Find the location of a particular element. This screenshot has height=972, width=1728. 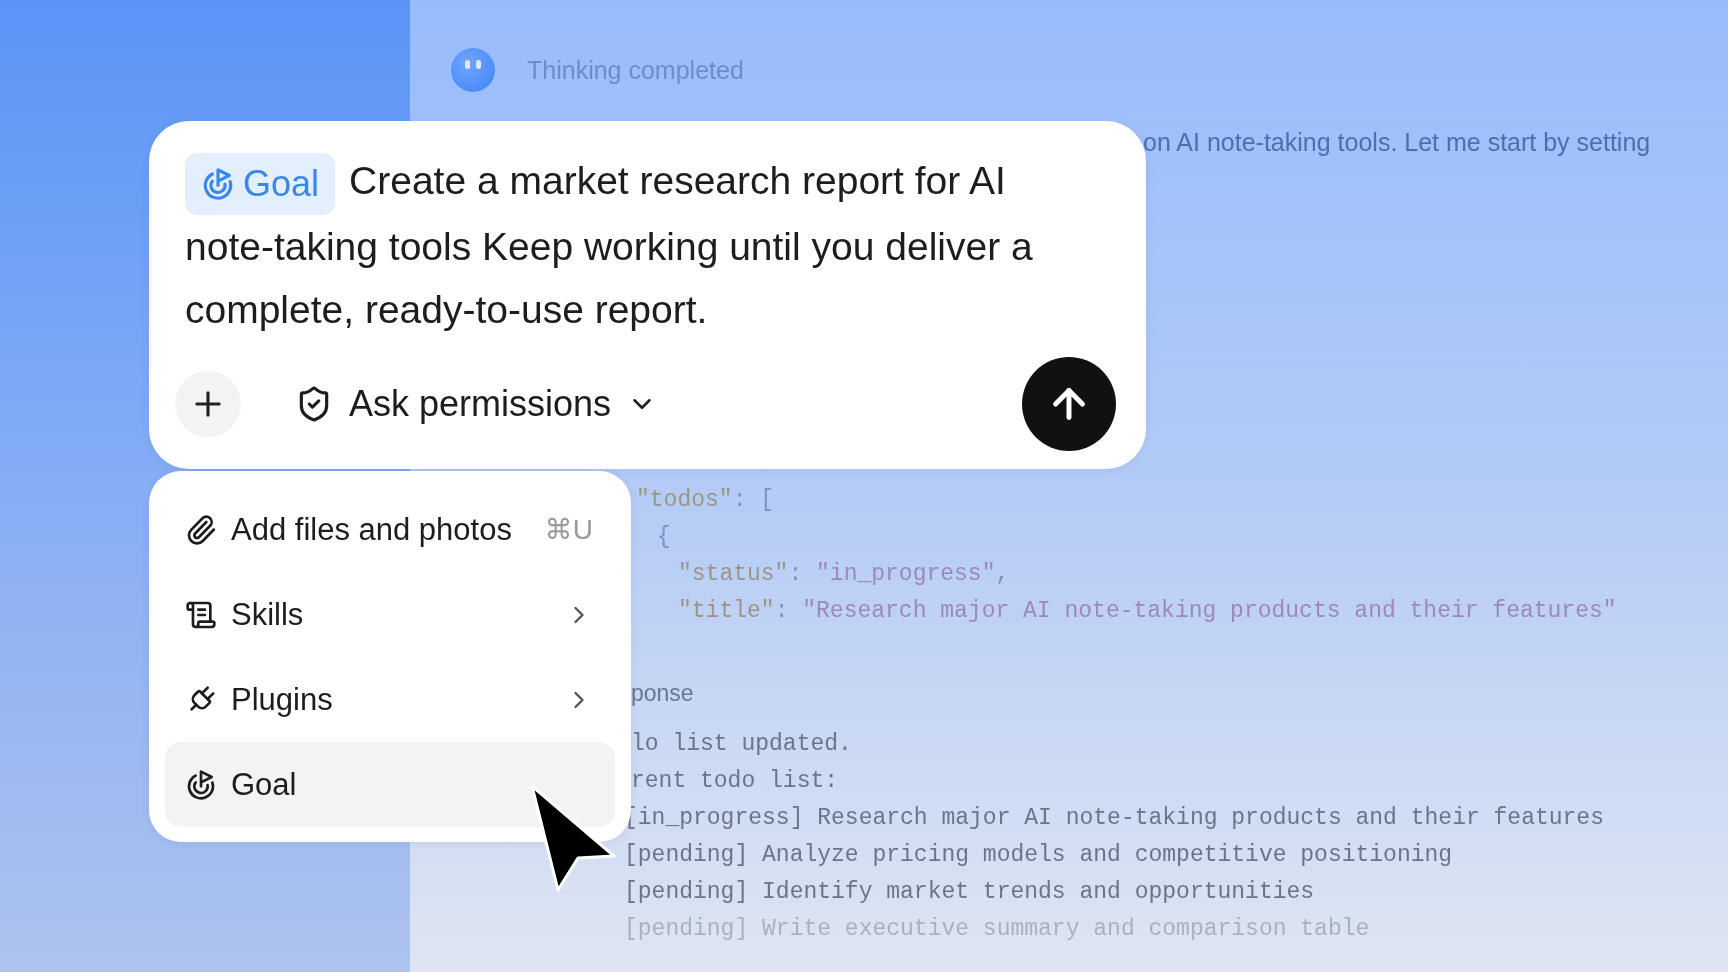

assistant-message: on AI note-taking tools. Let me start by setting is located at coordinates (1397, 142).